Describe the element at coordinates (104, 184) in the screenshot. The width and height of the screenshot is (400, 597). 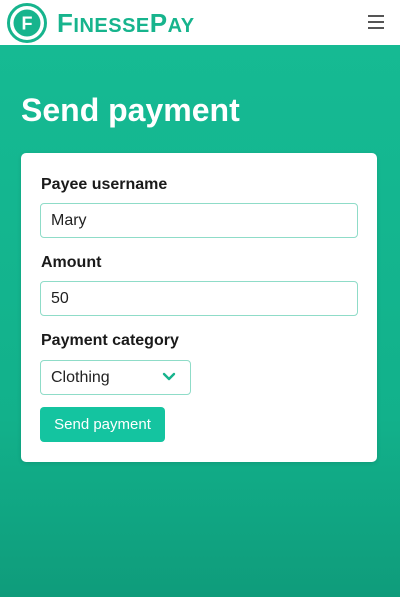
I see `payee-username-label: Payee username` at that location.